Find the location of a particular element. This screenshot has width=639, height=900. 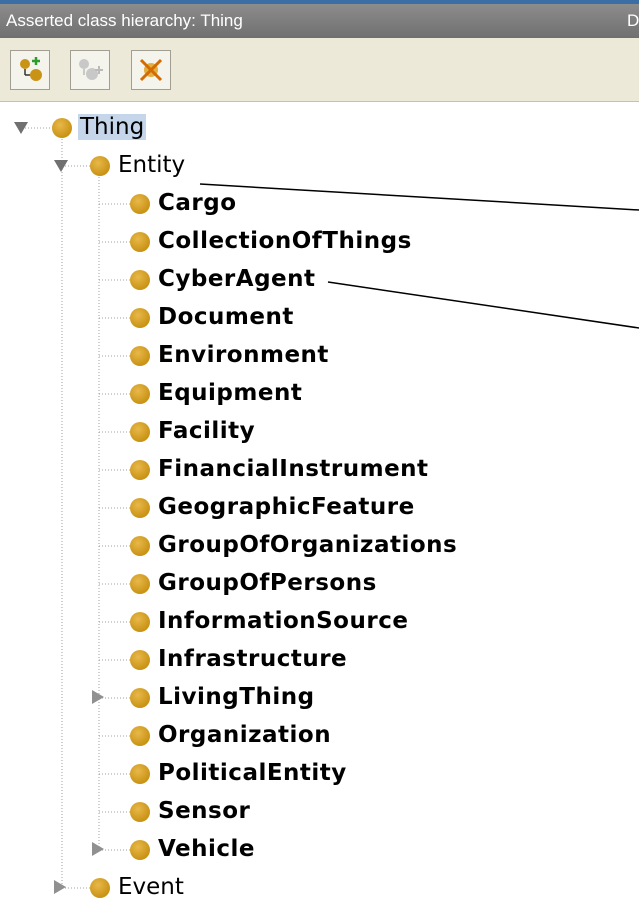

hierarchy-toolbar is located at coordinates (319, 70).